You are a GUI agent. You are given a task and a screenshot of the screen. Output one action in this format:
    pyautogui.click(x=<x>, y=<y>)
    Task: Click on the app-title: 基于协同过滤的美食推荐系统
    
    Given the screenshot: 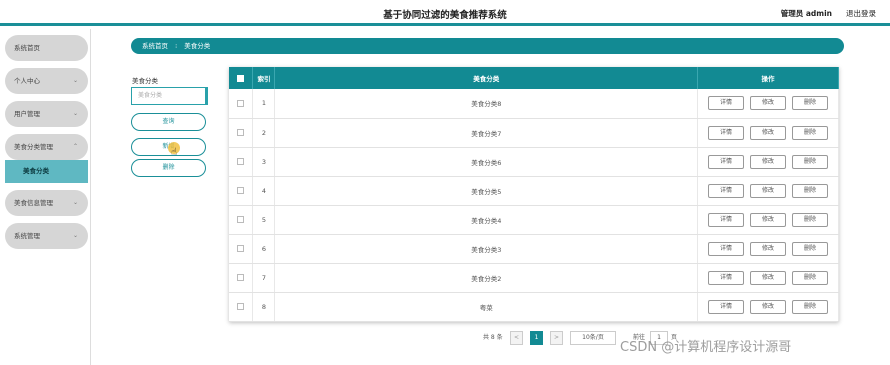 What is the action you would take?
    pyautogui.click(x=445, y=15)
    